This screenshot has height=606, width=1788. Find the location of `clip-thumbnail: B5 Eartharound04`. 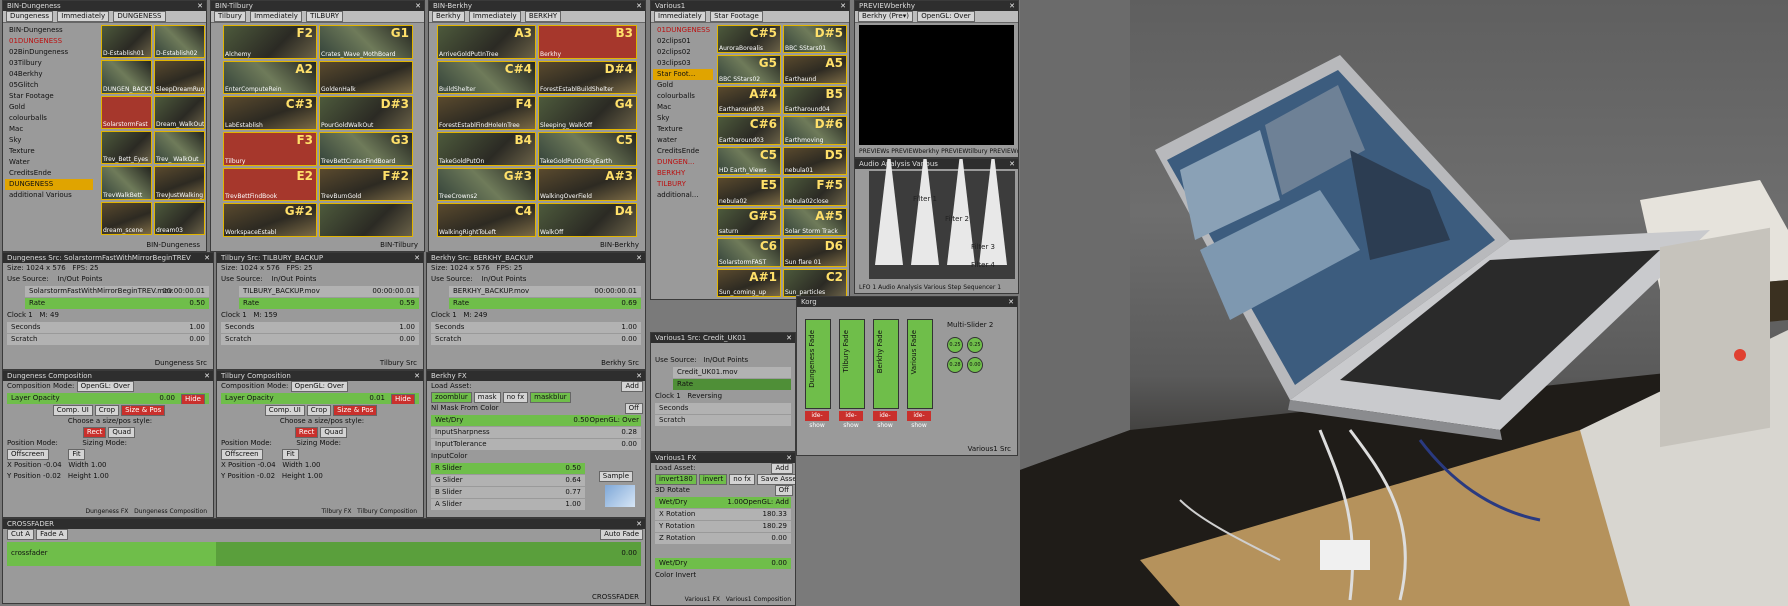

clip-thumbnail: B5 Eartharound04 is located at coordinates (815, 100).